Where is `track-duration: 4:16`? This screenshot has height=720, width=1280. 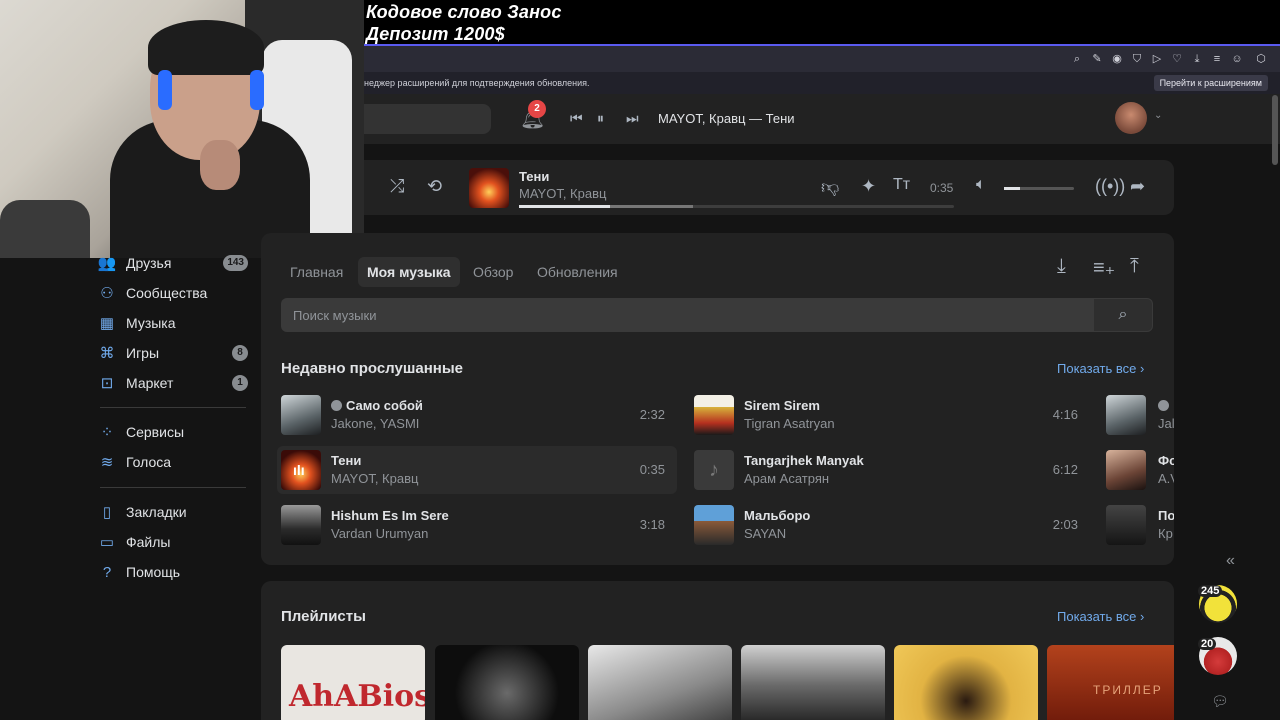
track-duration: 4:16 is located at coordinates (1065, 414).